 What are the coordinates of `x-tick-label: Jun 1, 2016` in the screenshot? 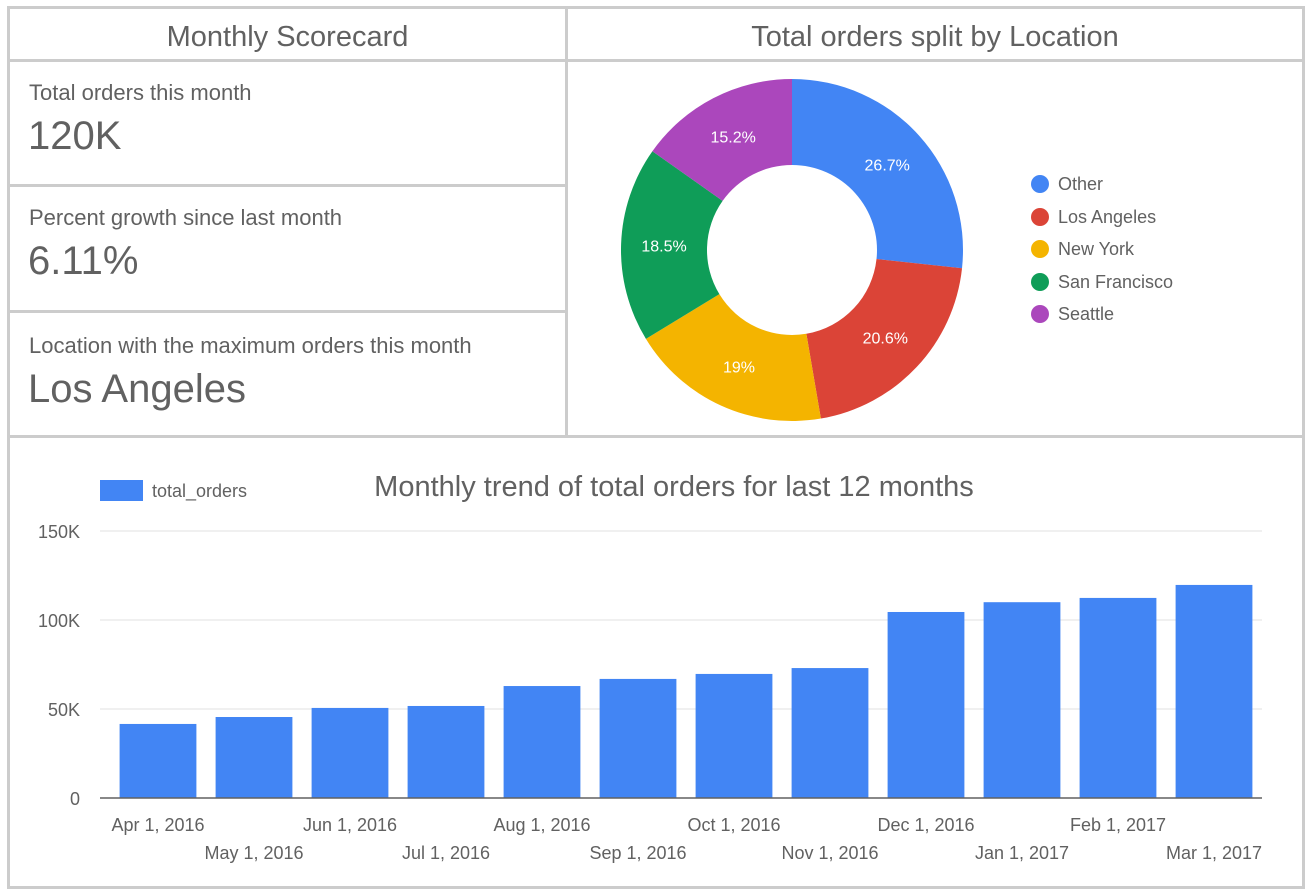 It's located at (350, 825).